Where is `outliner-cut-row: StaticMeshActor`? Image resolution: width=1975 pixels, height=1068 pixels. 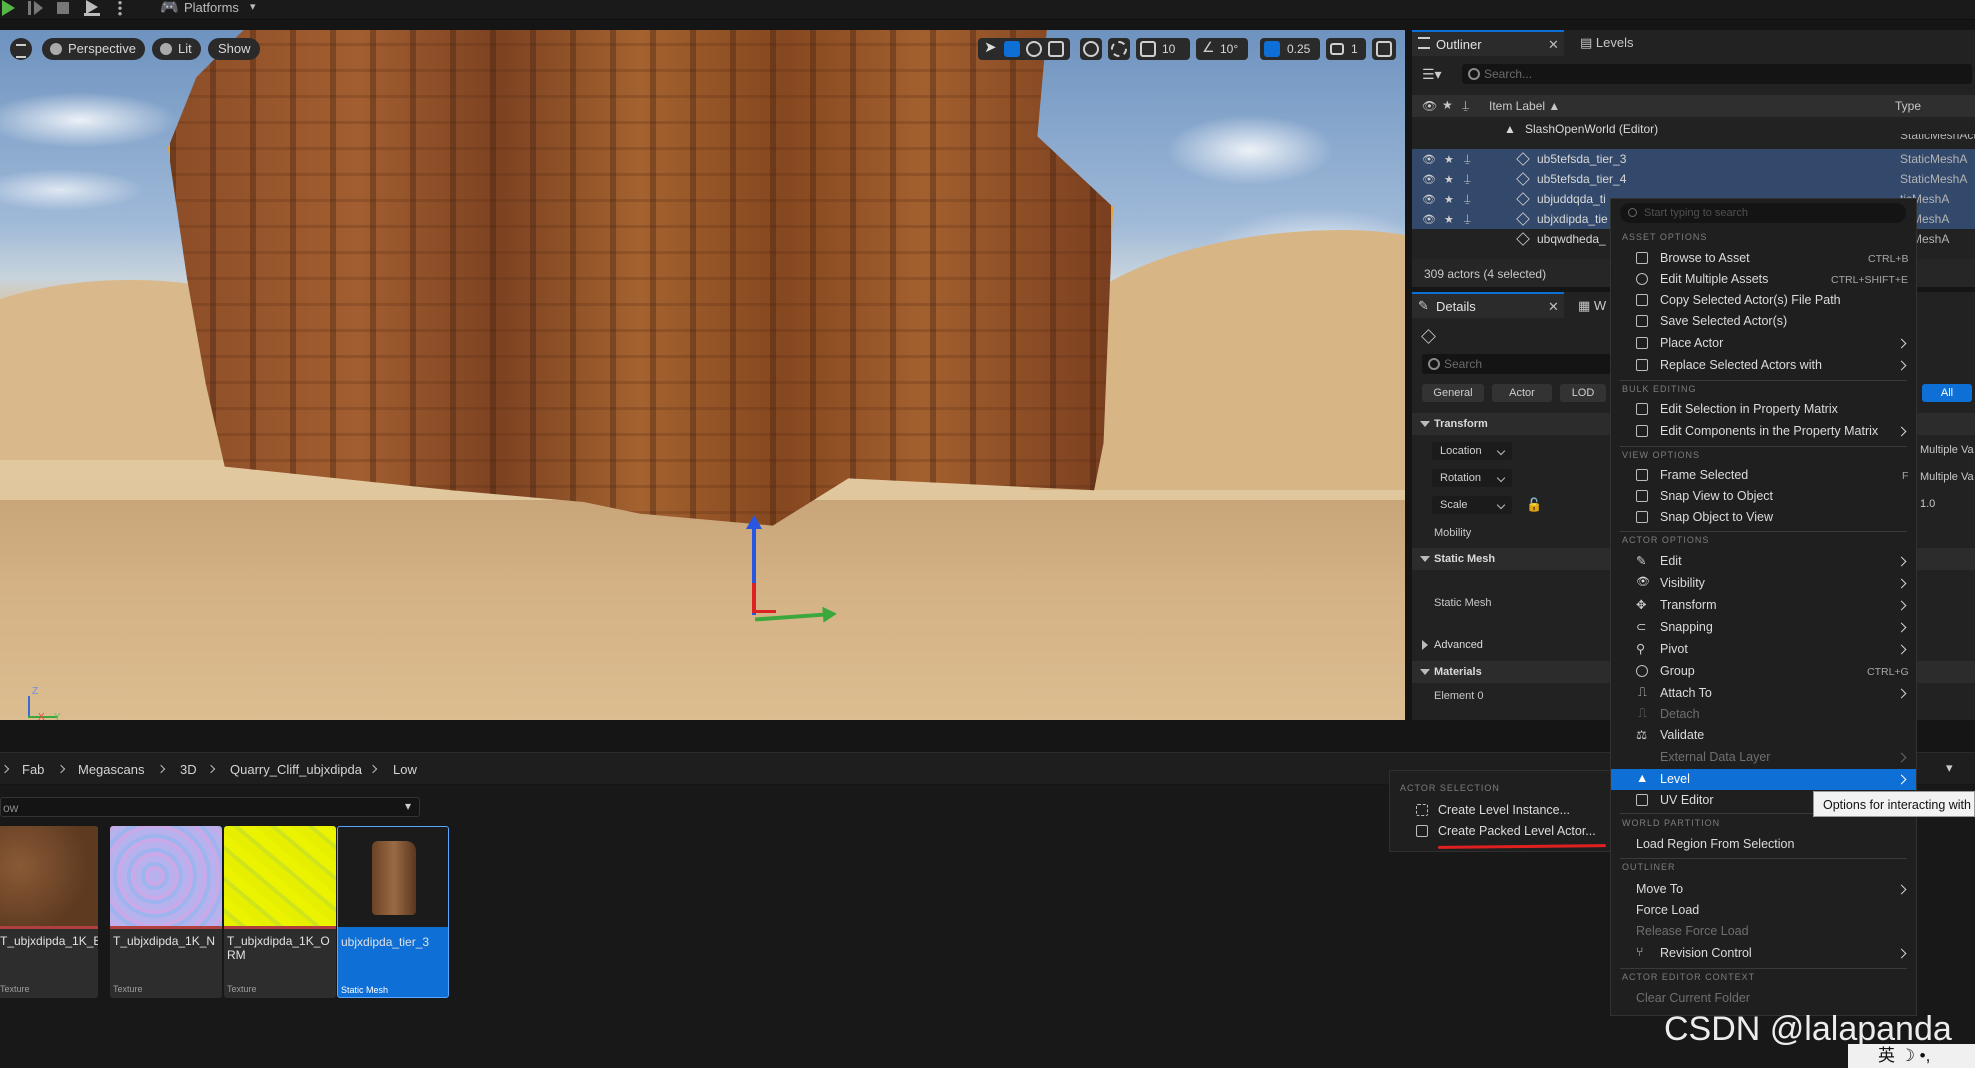 outliner-cut-row: StaticMeshActor is located at coordinates (1693, 140).